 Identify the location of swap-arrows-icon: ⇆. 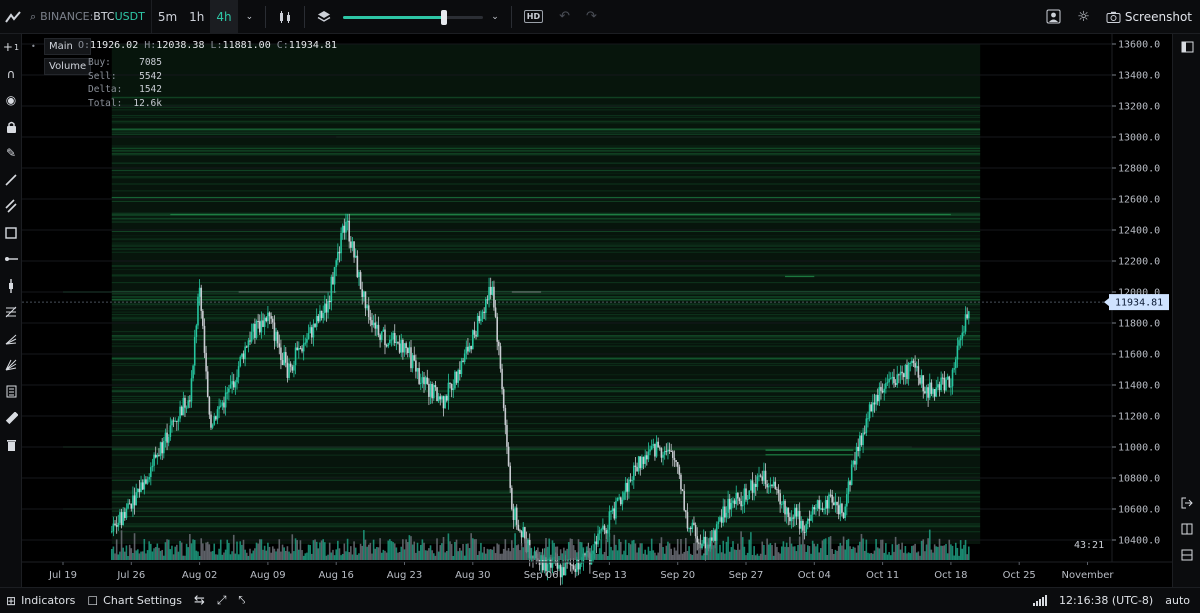
(199, 600).